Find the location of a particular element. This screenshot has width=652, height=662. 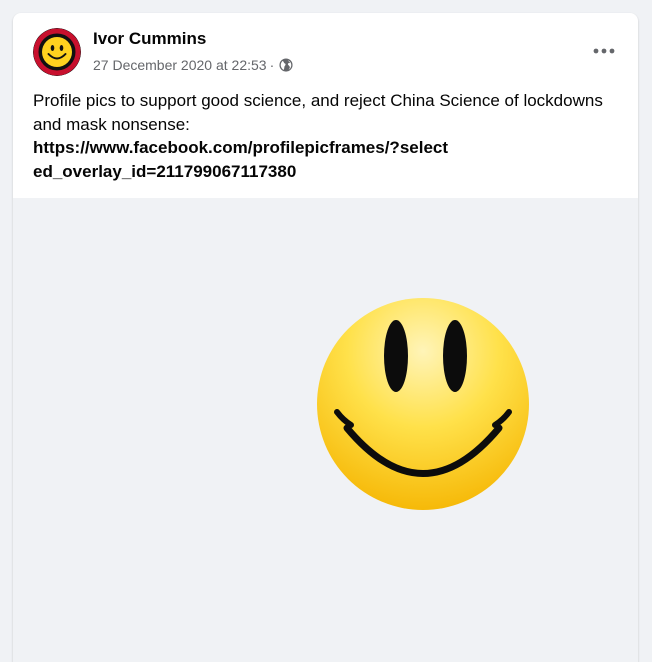

post-timestamp: 27 December 2020 at 22:53 is located at coordinates (180, 65).